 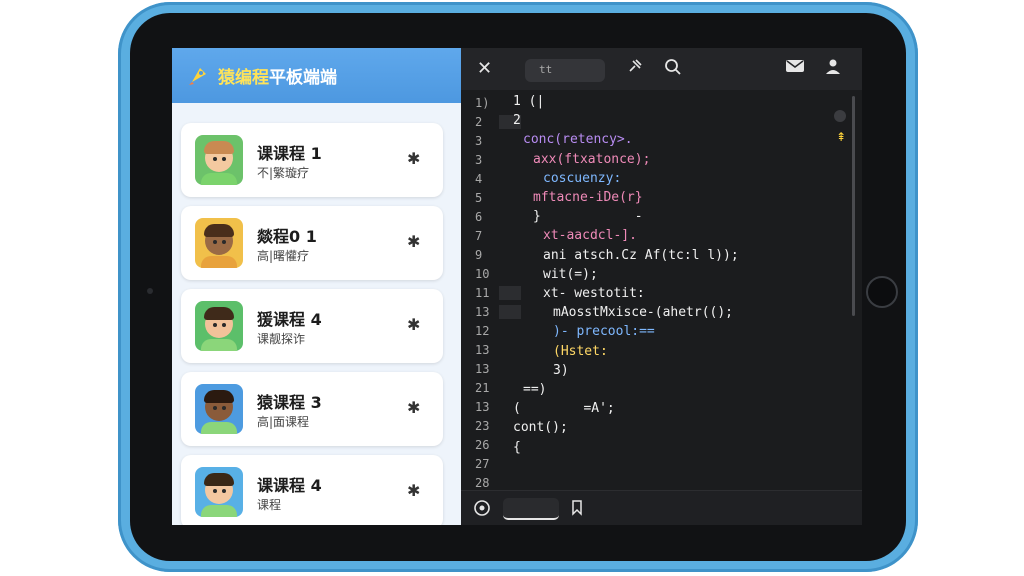 I want to click on line-number-gutter: 1) 2 3 3 4 5 6 7 9 10 11 13 12 13 13 21 13 23 26 27 28, so click(x=491, y=290).